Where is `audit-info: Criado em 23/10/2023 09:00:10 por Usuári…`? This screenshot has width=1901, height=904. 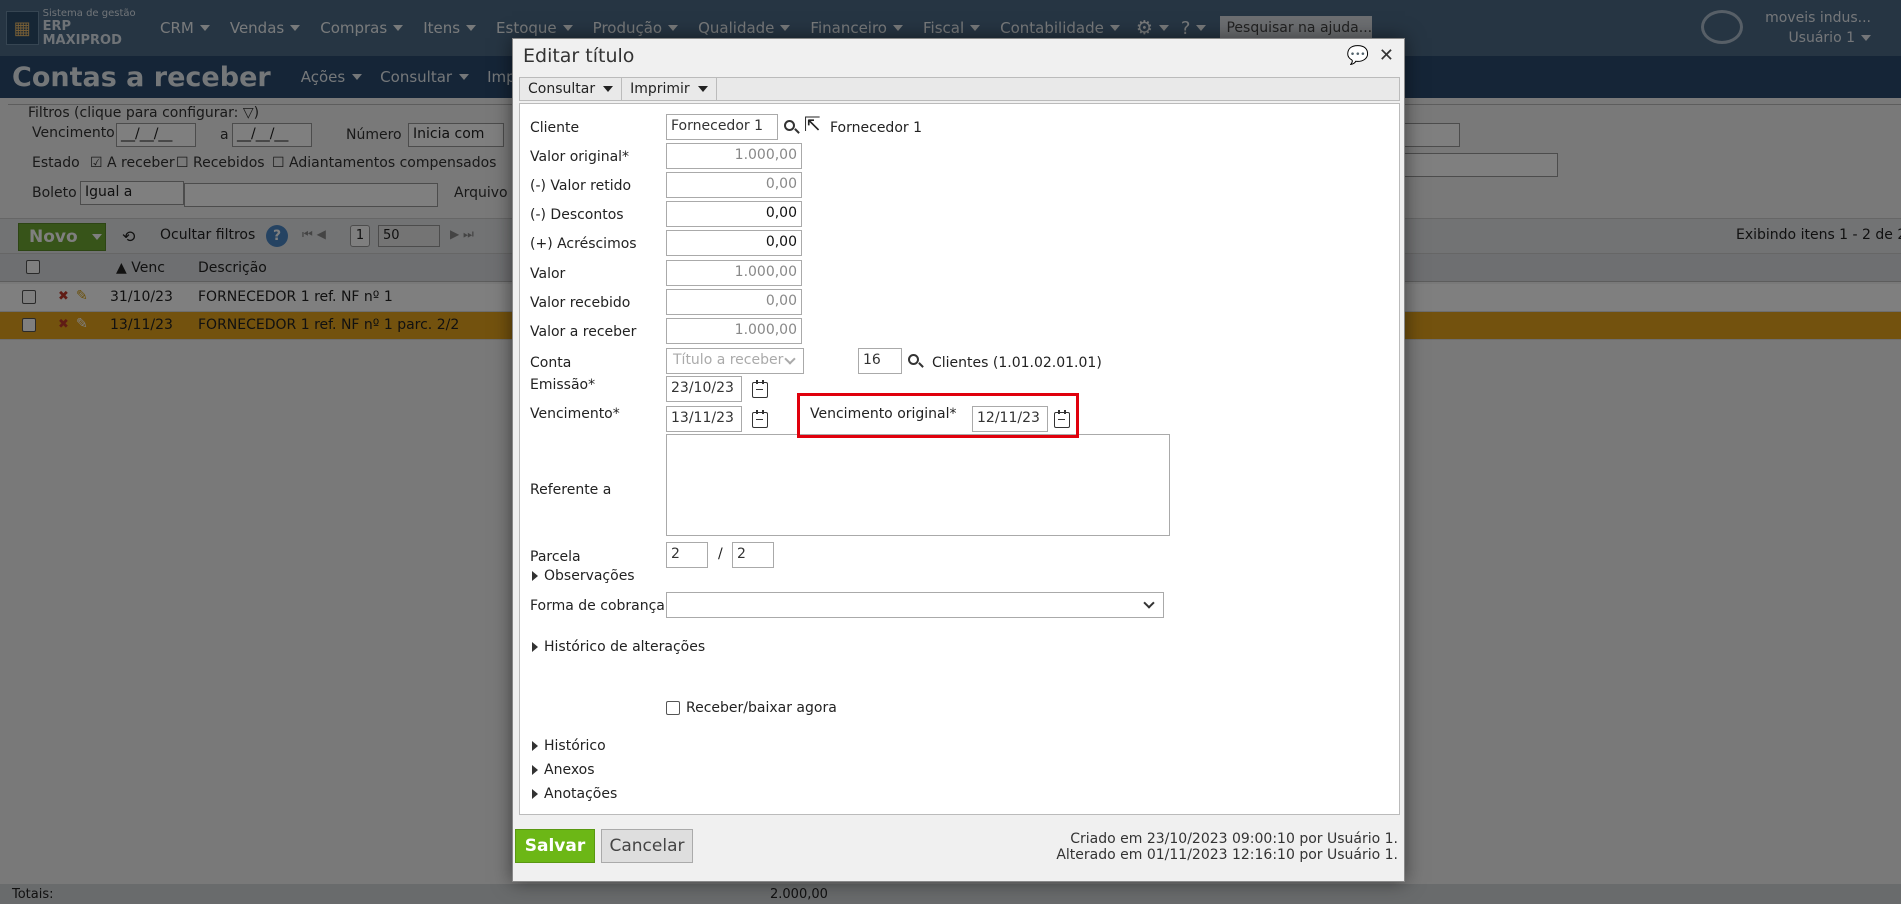
audit-info: Criado em 23/10/2023 09:00:10 por Usuári… is located at coordinates (1227, 847).